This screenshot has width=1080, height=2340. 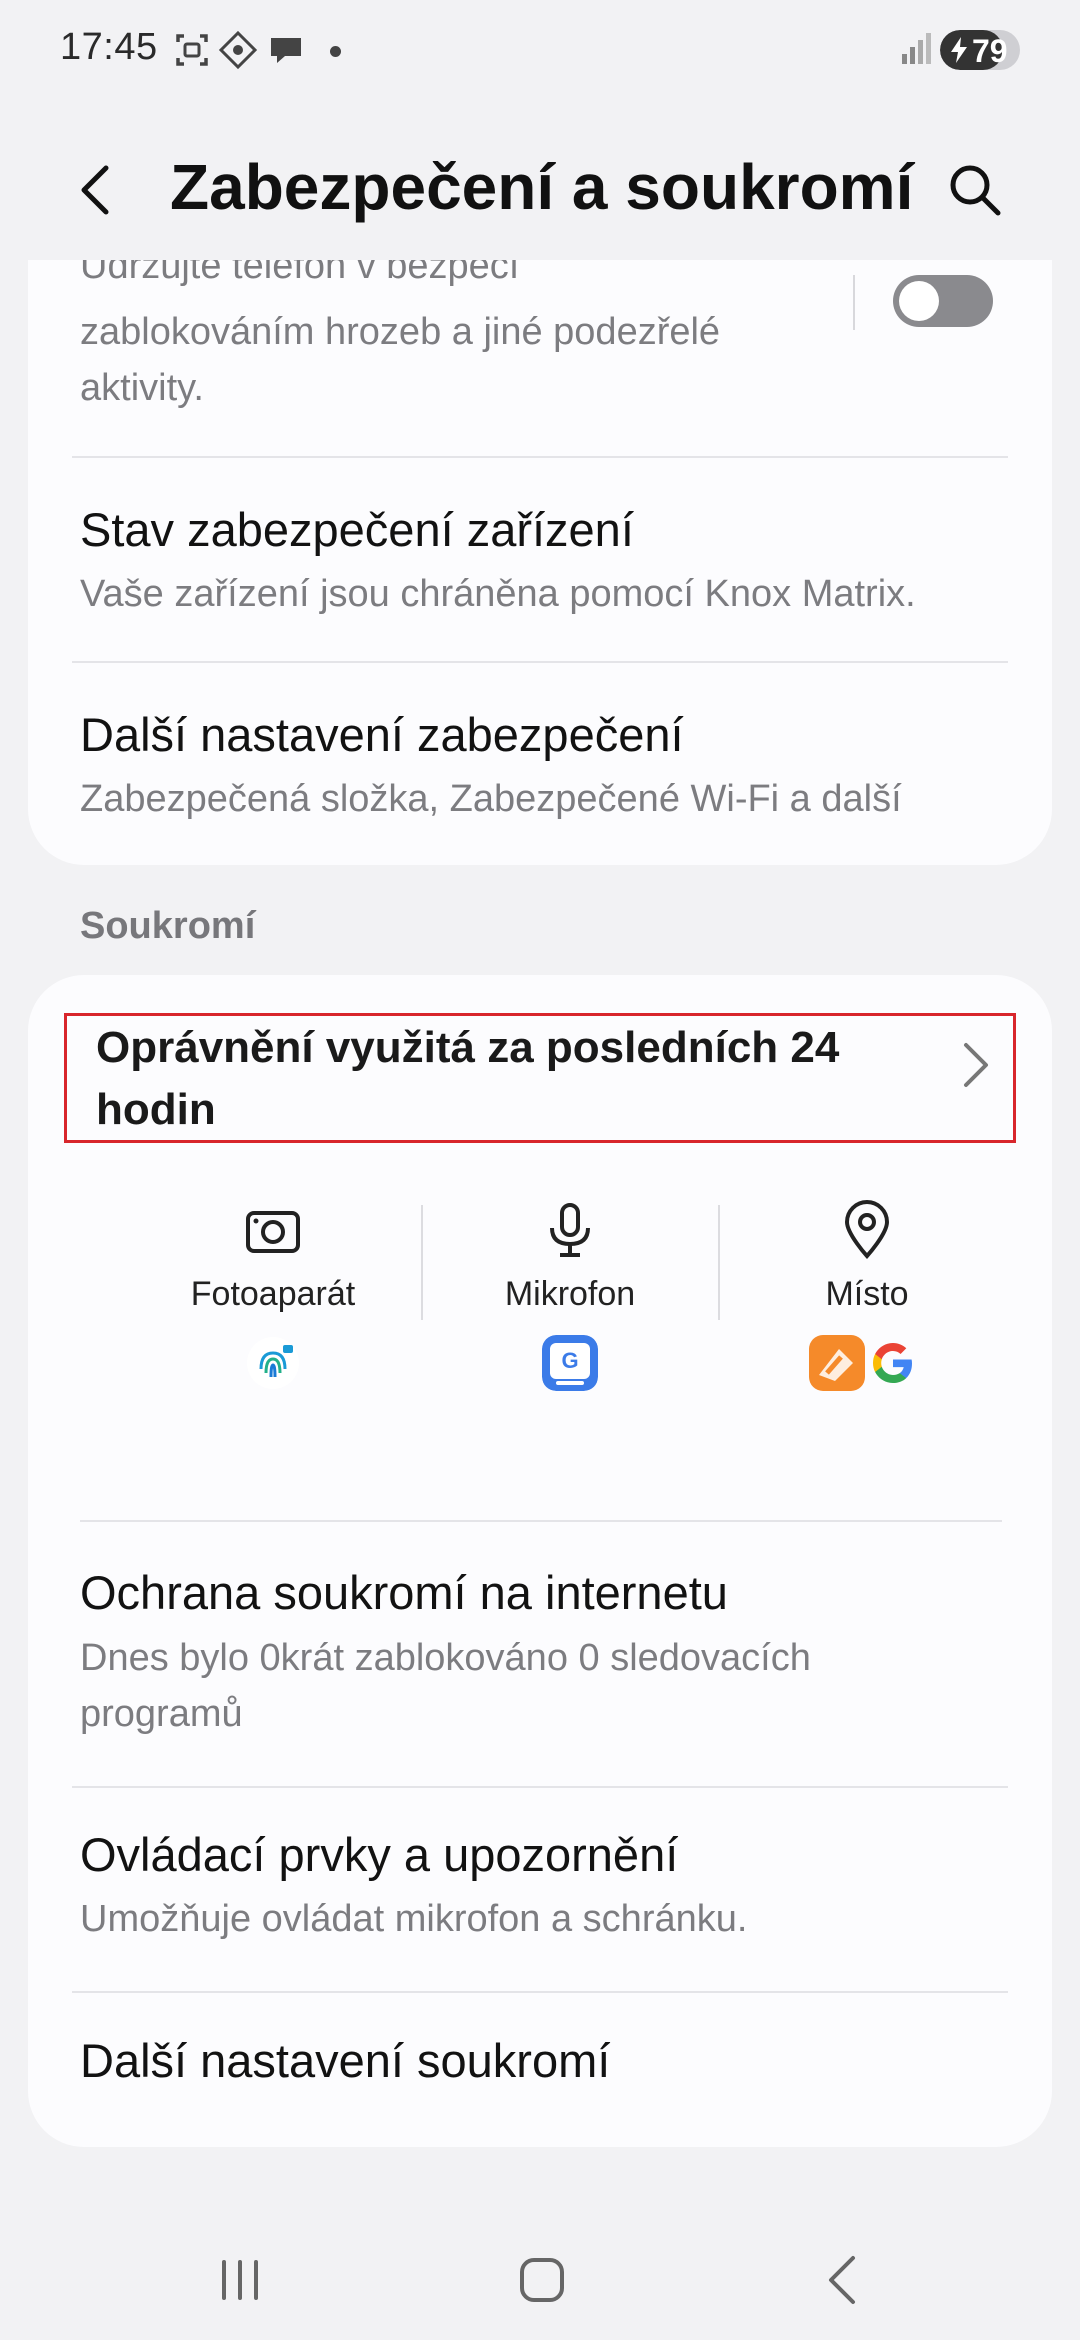 I want to click on item-subtitle: Umožňuje ovládat mikrofon a schránku., so click(x=414, y=1919).